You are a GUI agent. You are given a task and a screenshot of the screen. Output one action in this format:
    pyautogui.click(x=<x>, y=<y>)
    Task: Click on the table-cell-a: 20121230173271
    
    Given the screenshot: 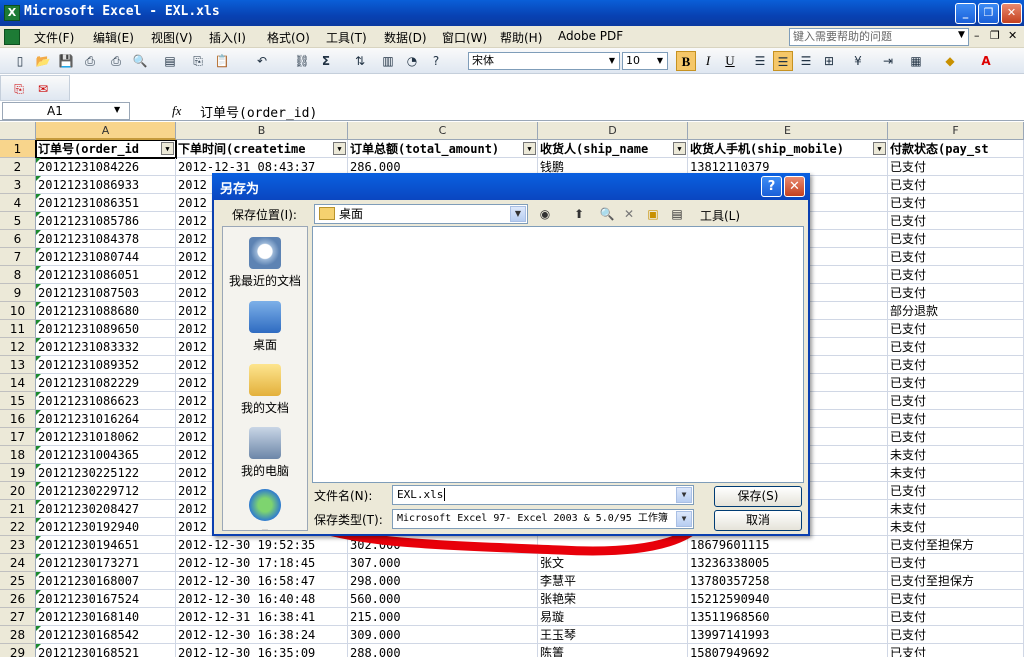 What is the action you would take?
    pyautogui.click(x=106, y=563)
    